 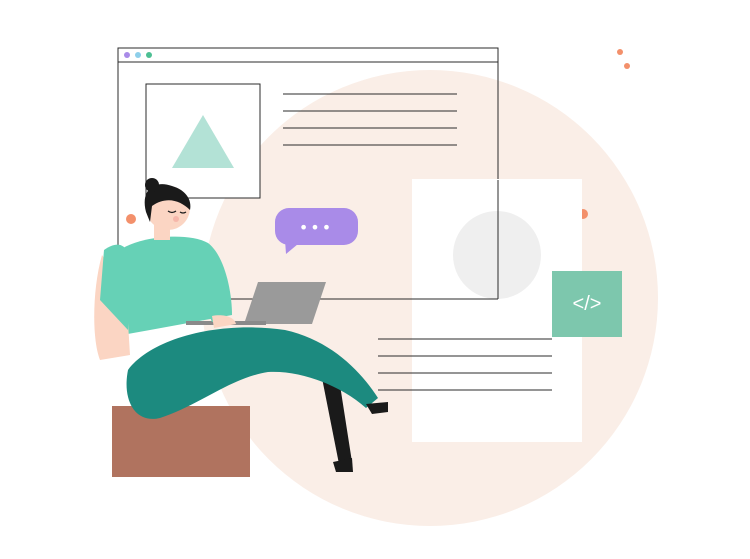 I want to click on laptop-icon, so click(x=285, y=303).